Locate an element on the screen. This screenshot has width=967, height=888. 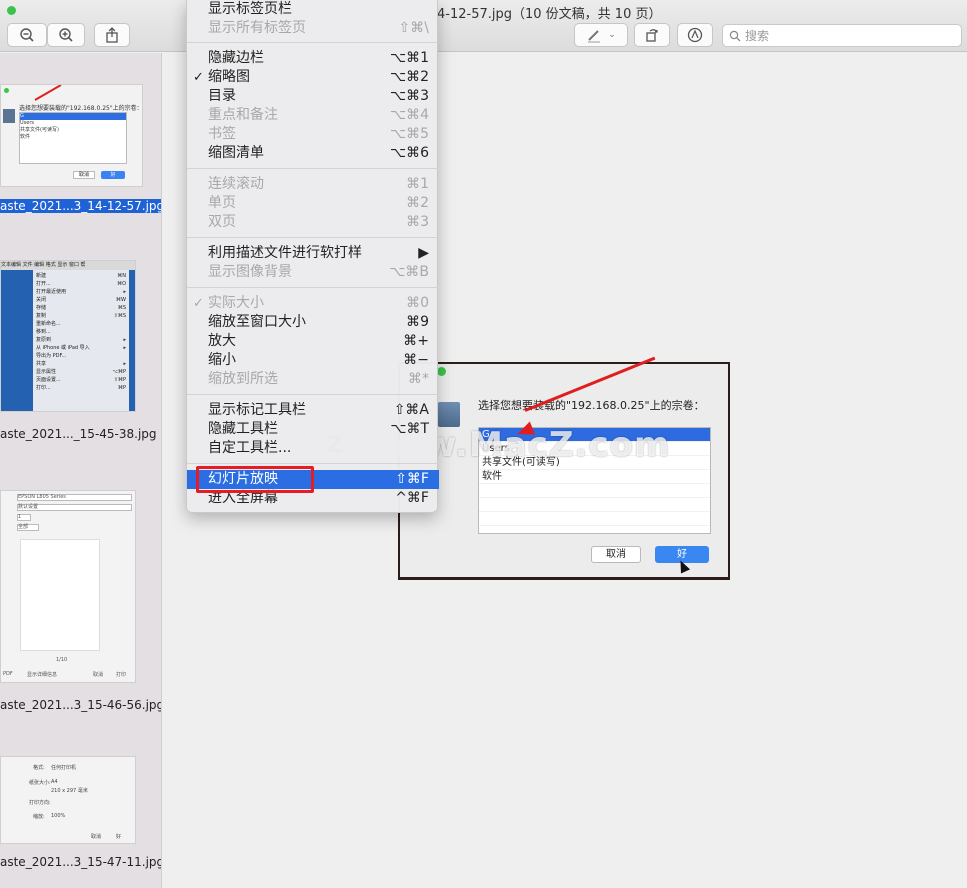
thumbnail-caption-2: aste_2021..._15-45-38.jpg is located at coordinates (78, 434).